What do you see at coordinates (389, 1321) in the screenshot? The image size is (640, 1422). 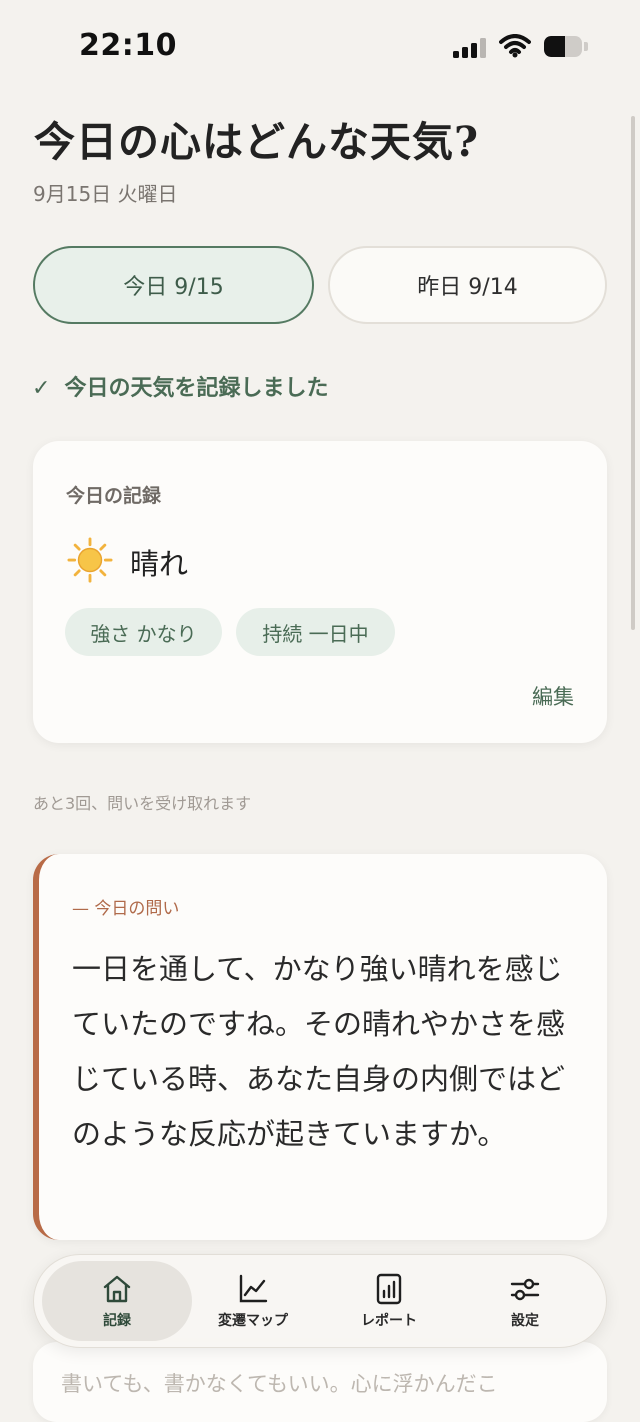 I see `nav-label-report: レポート` at bounding box center [389, 1321].